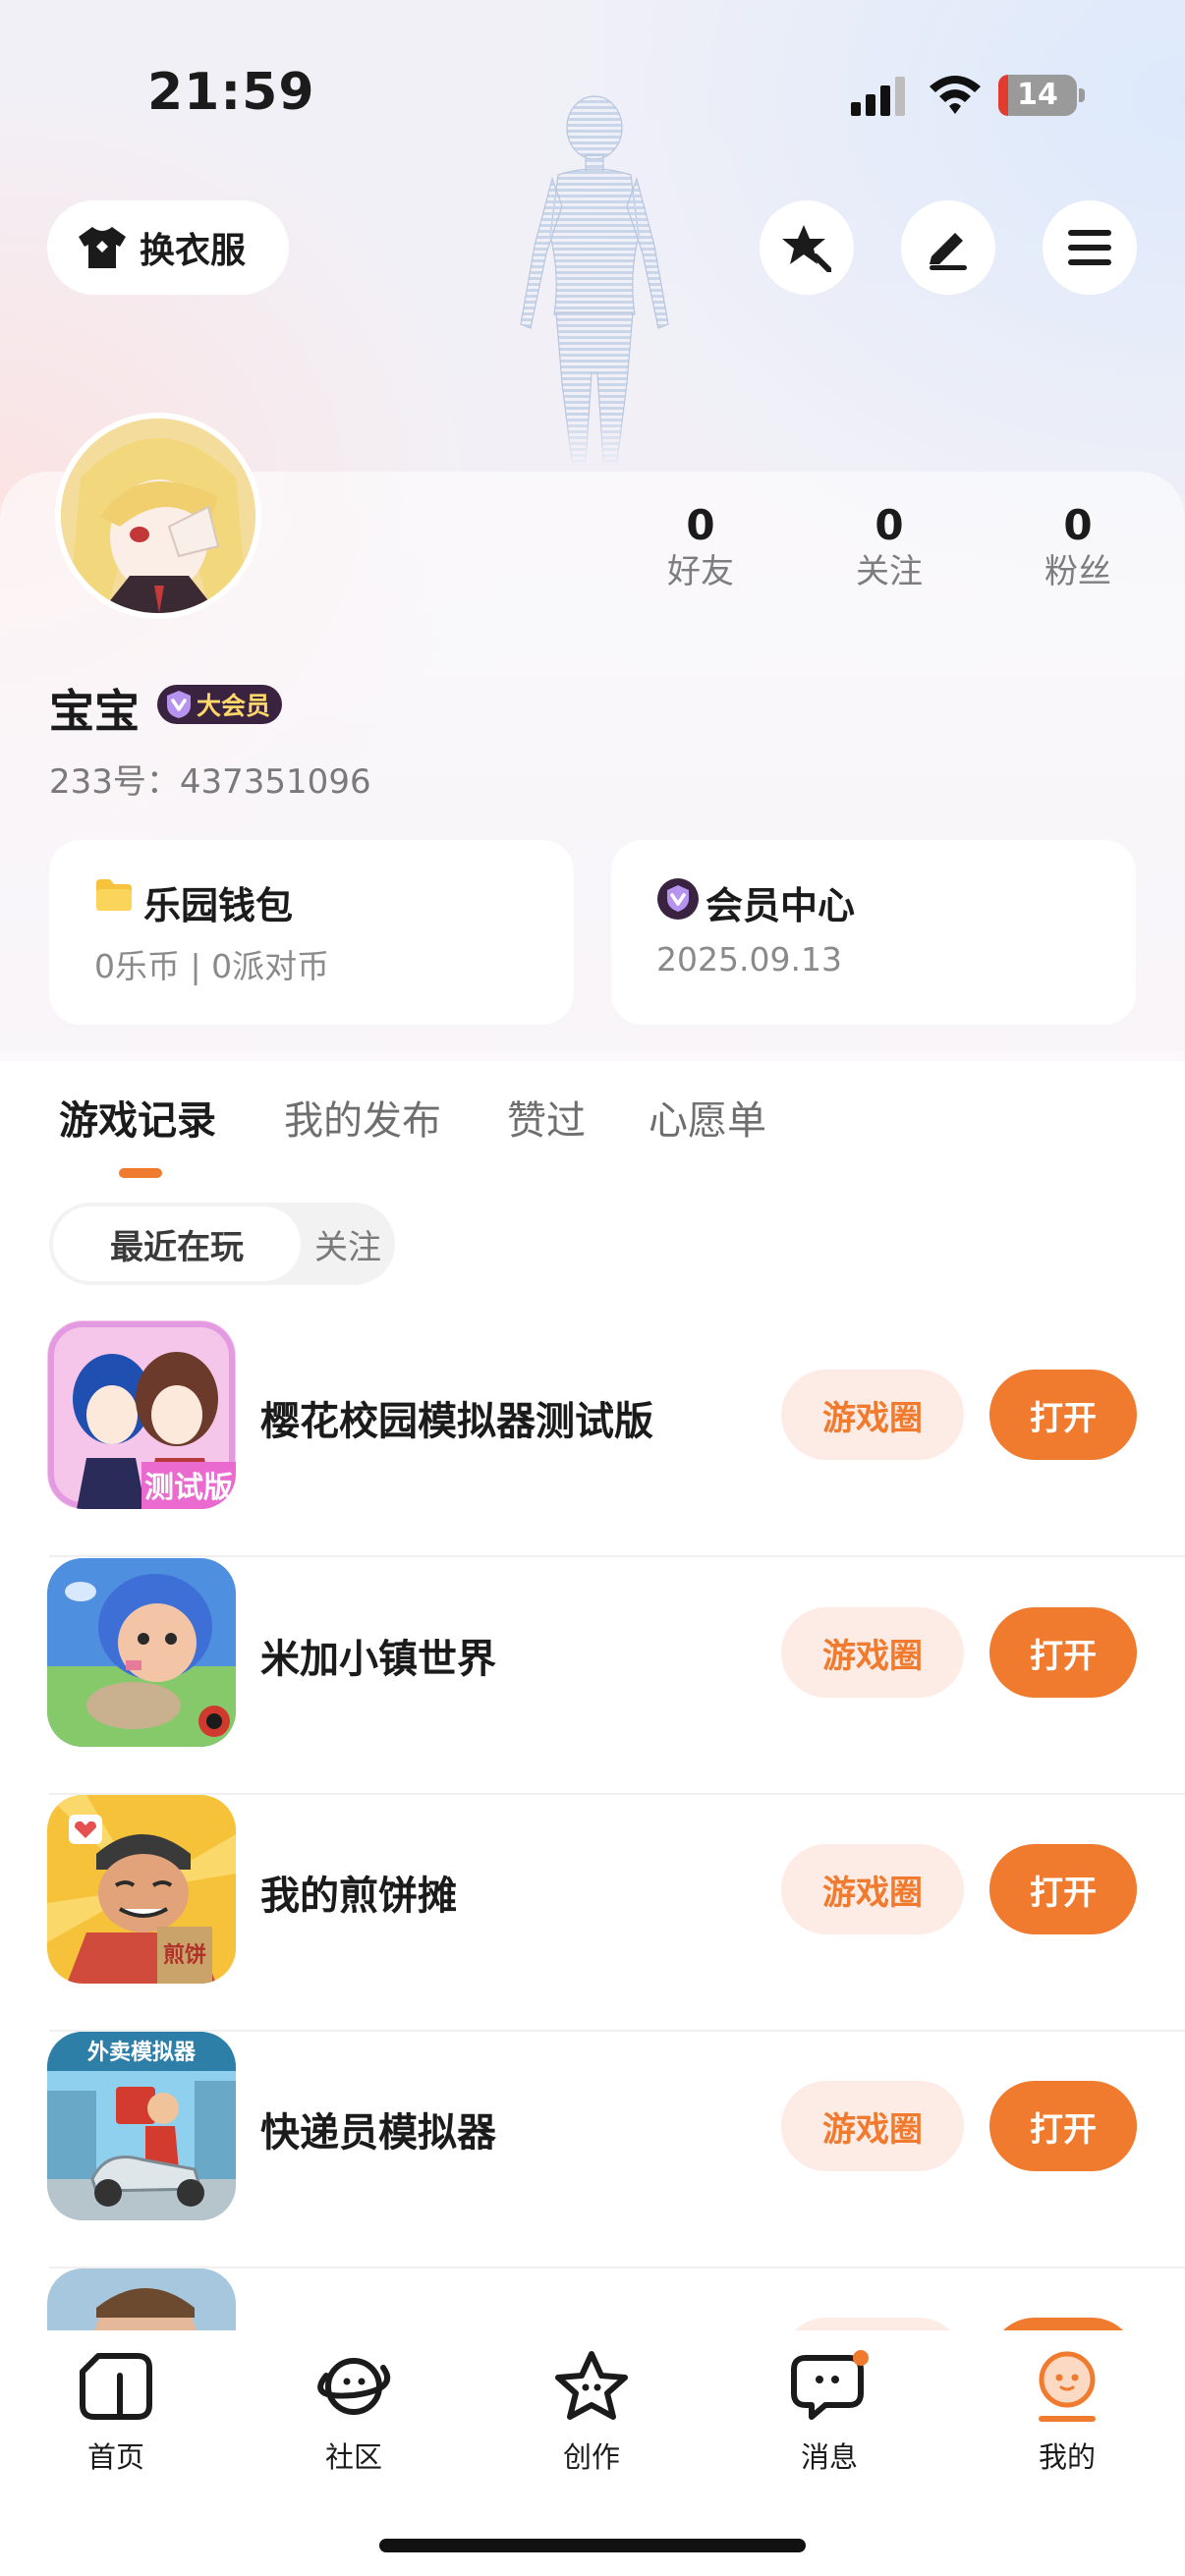 The width and height of the screenshot is (1185, 2576). I want to click on segment-control: 最近在玩 关注, so click(222, 1244).